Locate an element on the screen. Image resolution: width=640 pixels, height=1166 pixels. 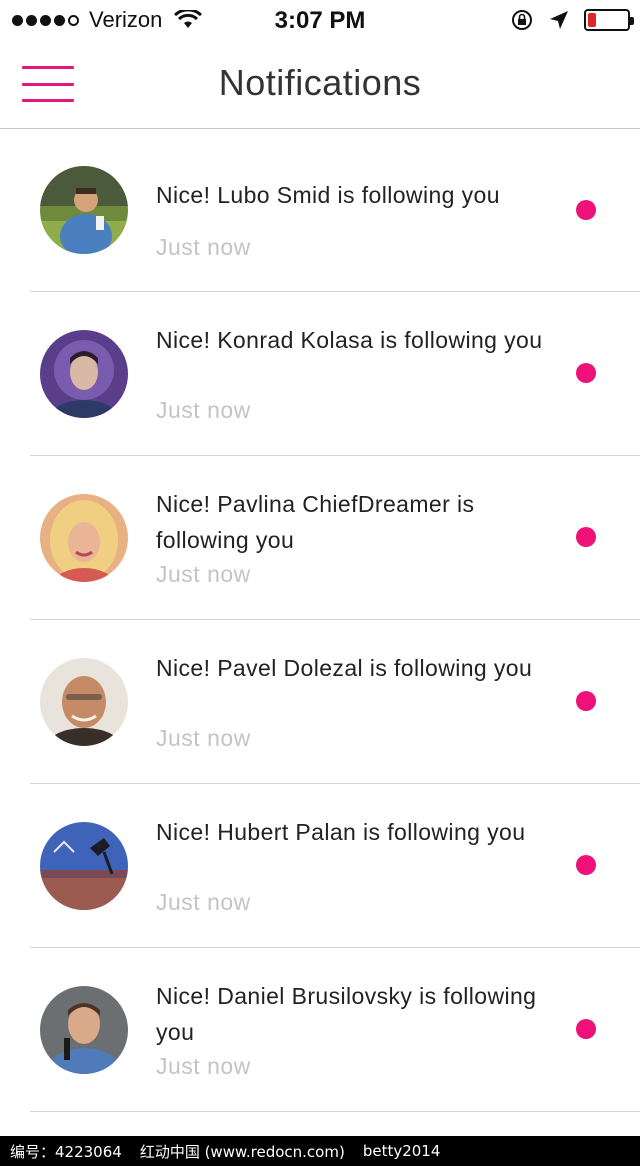
rotation-lock-icon is located at coordinates (522, 20).